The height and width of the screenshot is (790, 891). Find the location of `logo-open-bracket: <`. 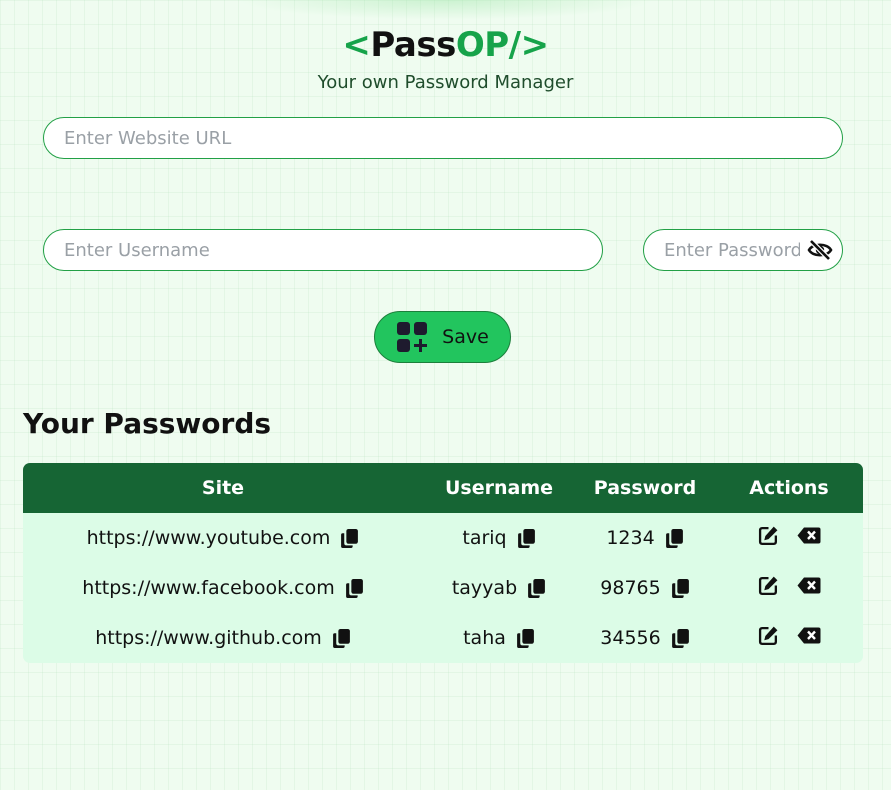

logo-open-bracket: < is located at coordinates (356, 45).